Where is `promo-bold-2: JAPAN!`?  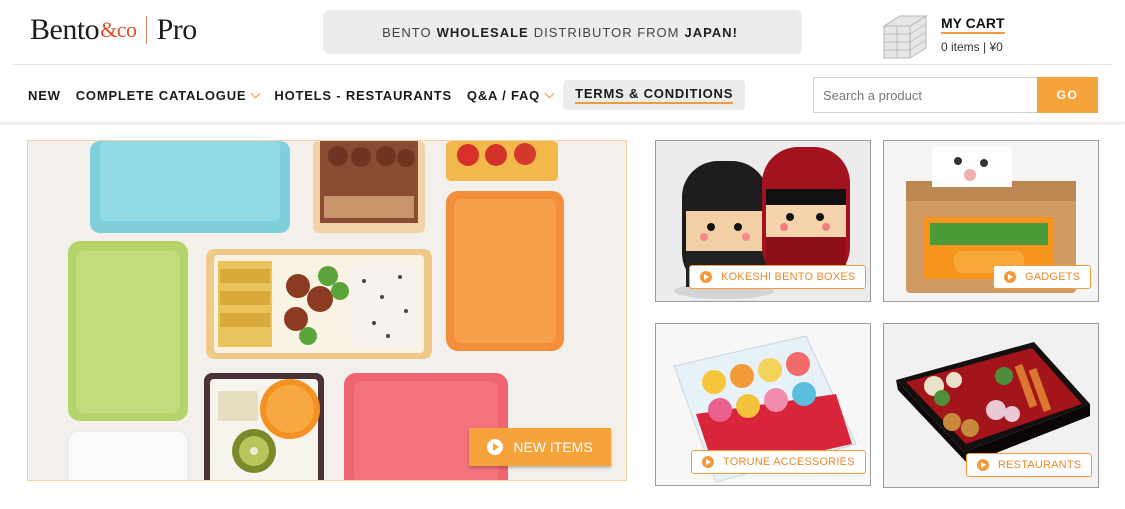
promo-bold-2: JAPAN! is located at coordinates (711, 32).